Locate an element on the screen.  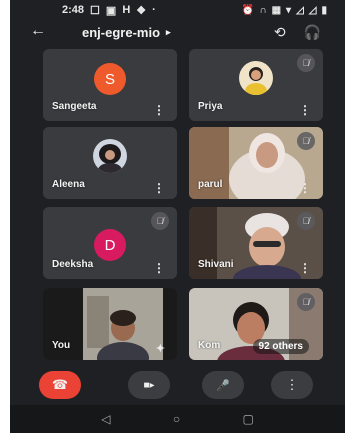
microphone-icon: 🎤 is located at coordinates (223, 385).